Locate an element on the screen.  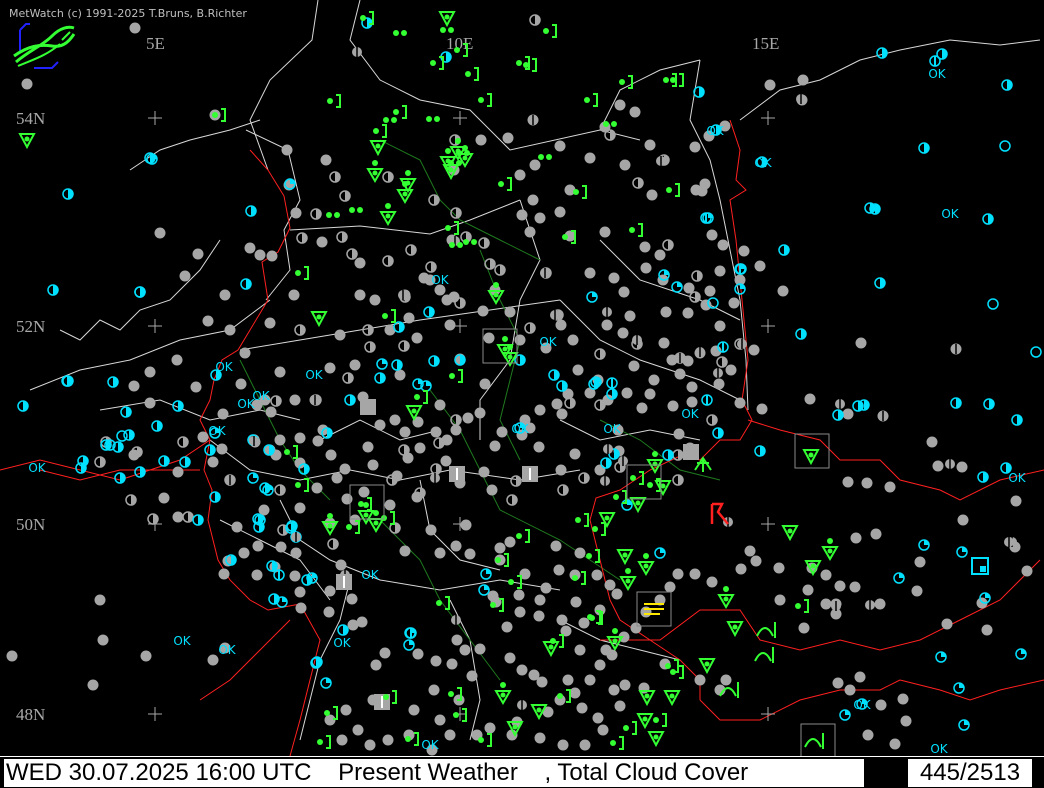
thunderstorm-symbol is located at coordinates (719, 513).